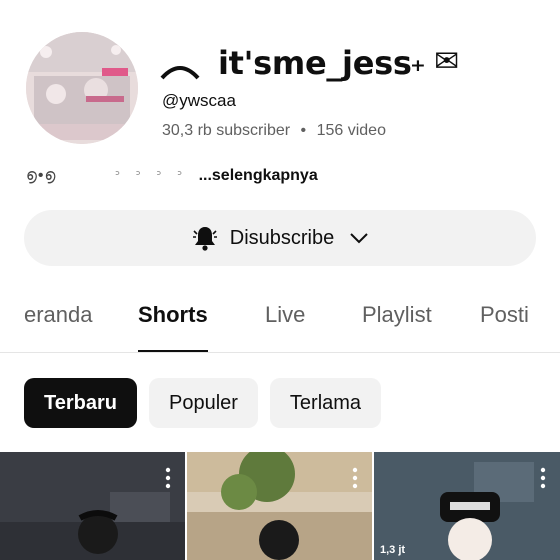 This screenshot has height=560, width=560. I want to click on subscribed-label: Disubscribe, so click(282, 237).